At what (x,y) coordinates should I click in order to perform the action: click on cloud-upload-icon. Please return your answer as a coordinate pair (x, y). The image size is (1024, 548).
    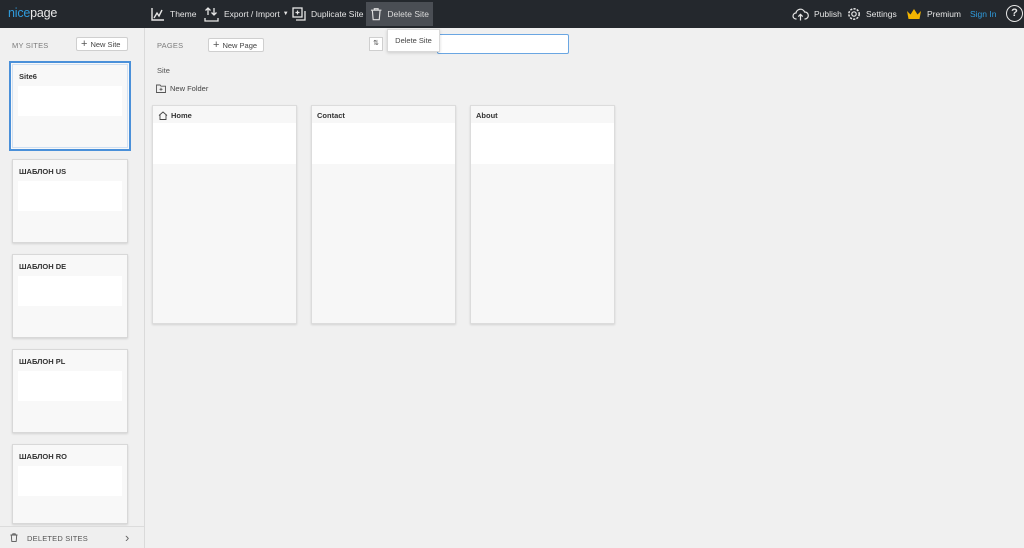
    Looking at the image, I should click on (800, 14).